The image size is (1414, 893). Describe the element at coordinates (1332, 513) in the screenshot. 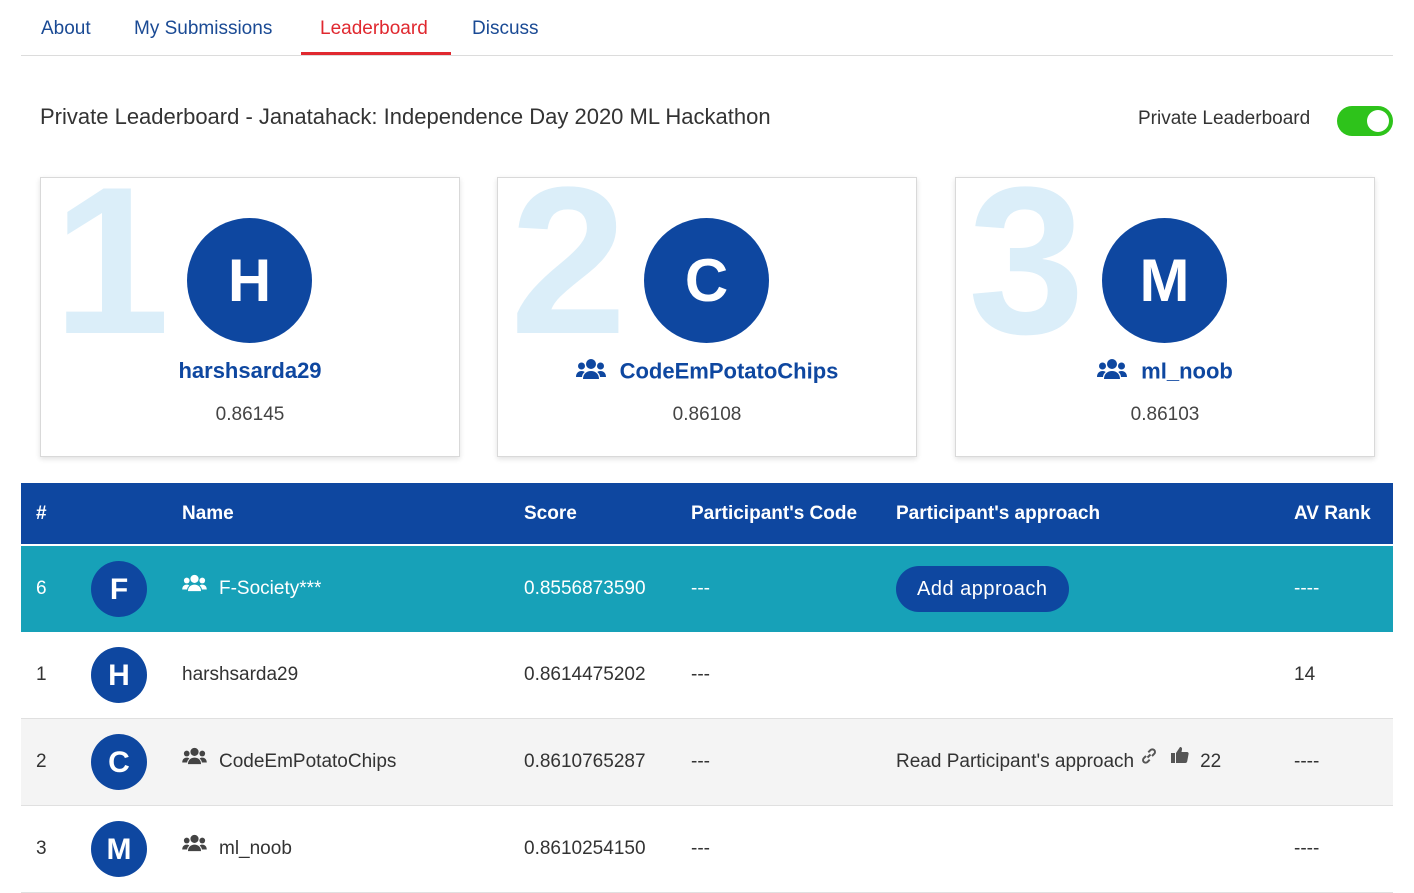

I see `header-av-rank: AV Rank` at that location.